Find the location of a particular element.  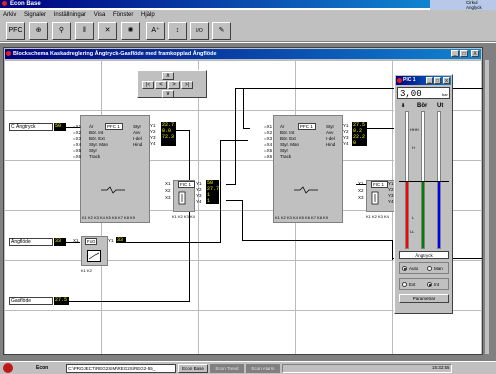

menu-hjalp: Hjälp is located at coordinates (148, 15).